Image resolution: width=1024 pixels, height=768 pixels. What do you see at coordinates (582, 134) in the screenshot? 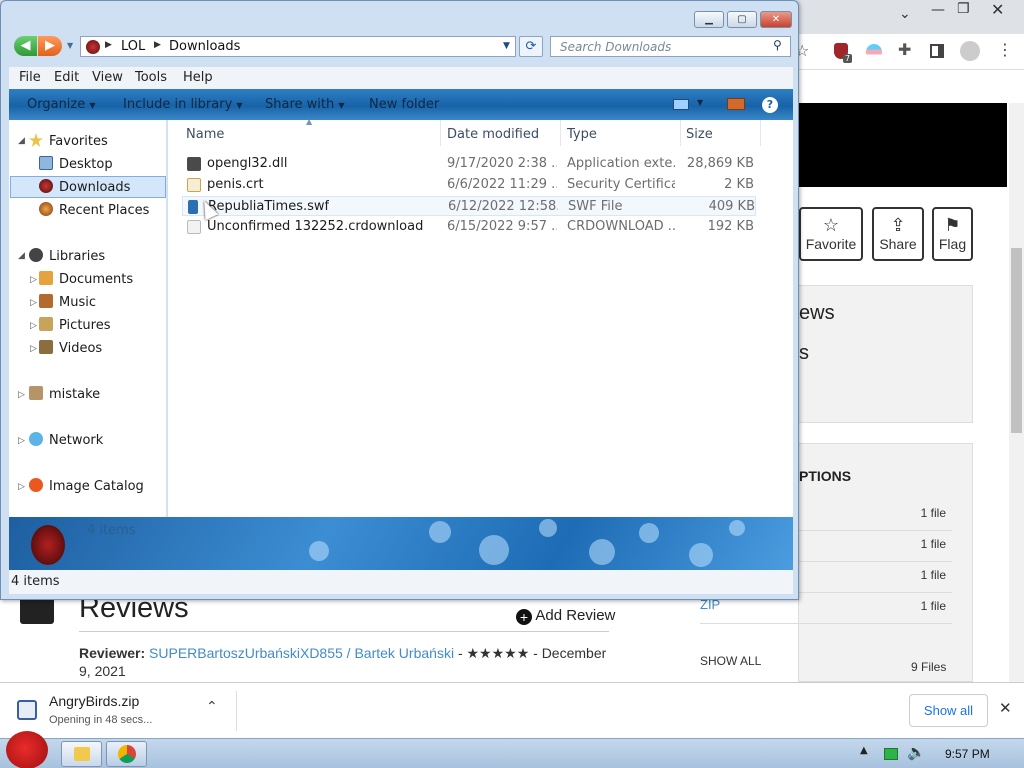
I see `column-header-type: Type` at bounding box center [582, 134].